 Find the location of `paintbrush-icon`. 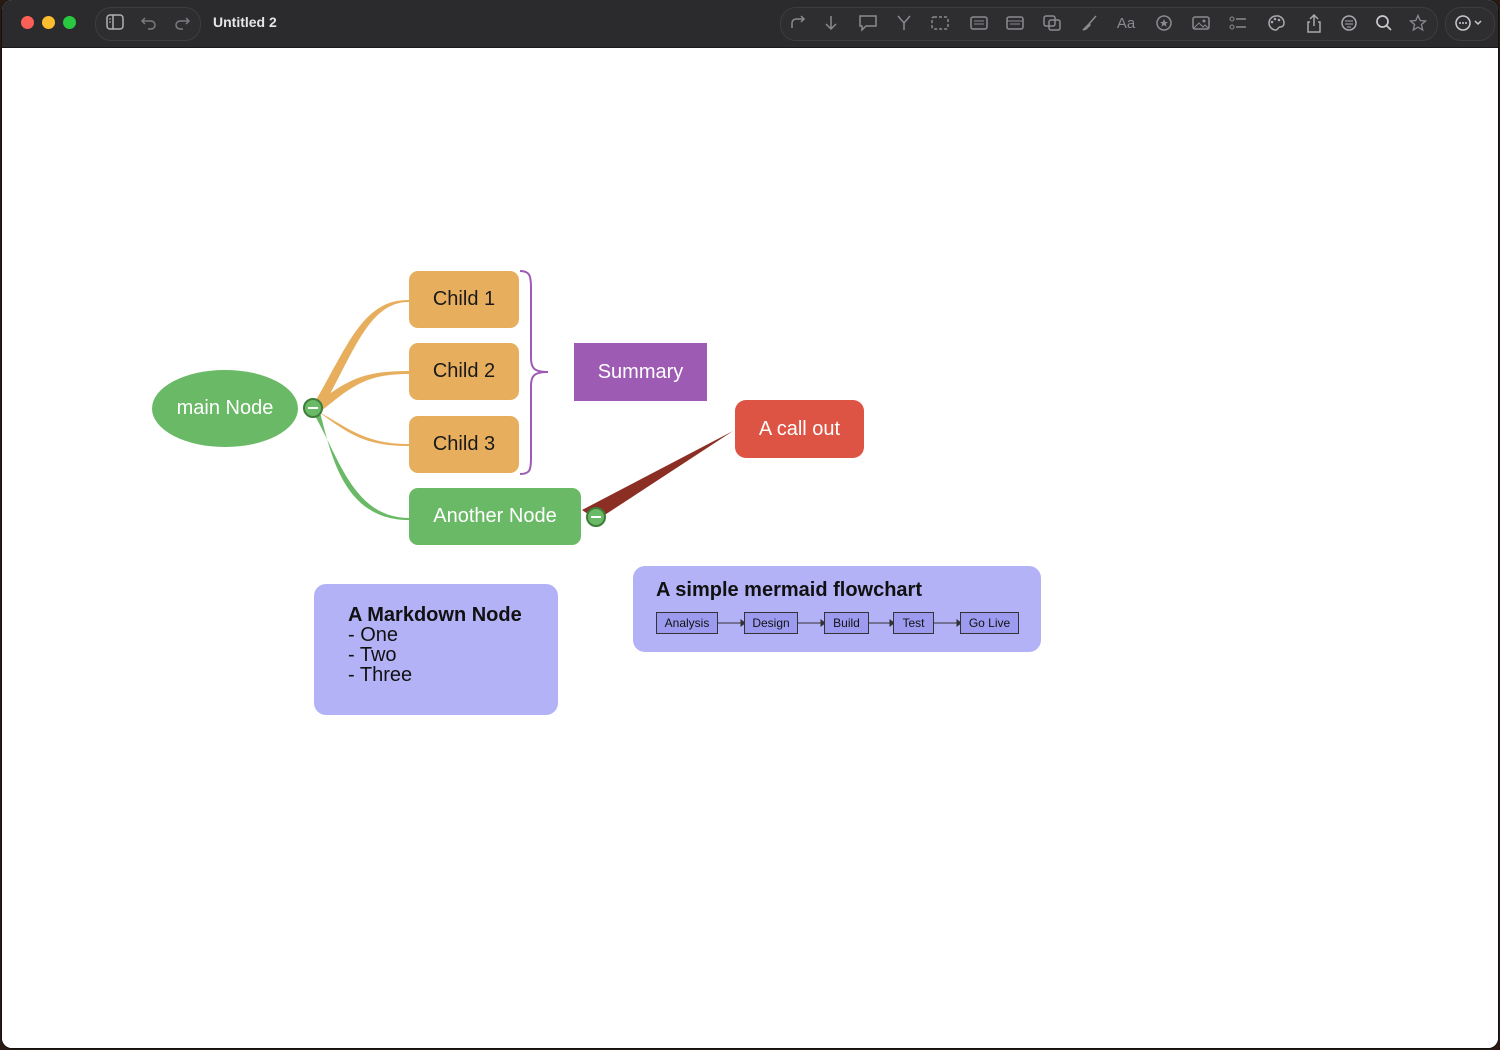

paintbrush-icon is located at coordinates (1090, 24).